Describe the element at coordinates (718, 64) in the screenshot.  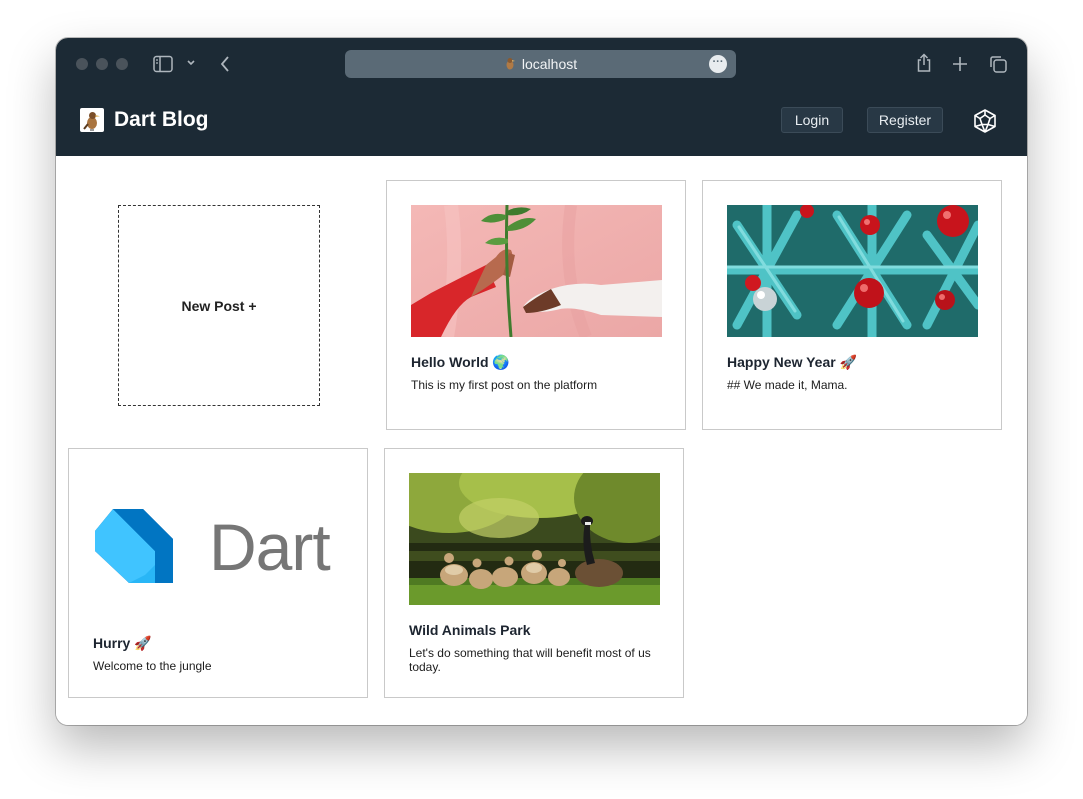
I see `ellipsis-icon: ···` at that location.